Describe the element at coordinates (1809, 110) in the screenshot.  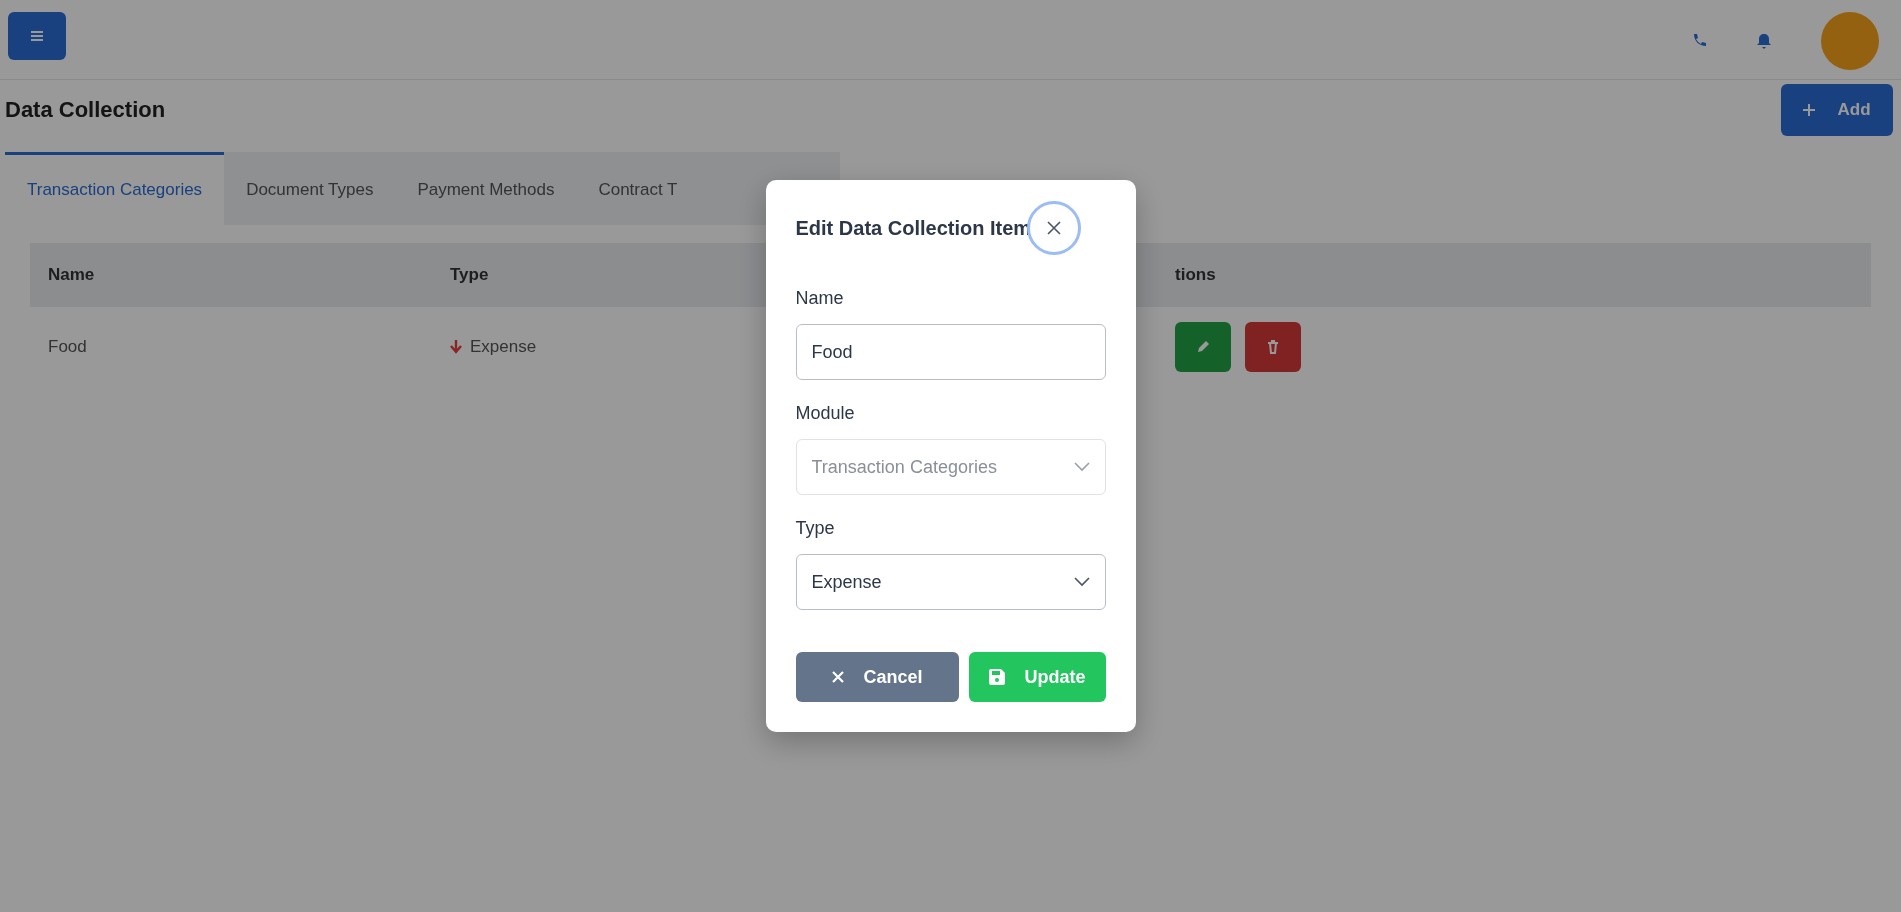
I see `plus-icon` at that location.